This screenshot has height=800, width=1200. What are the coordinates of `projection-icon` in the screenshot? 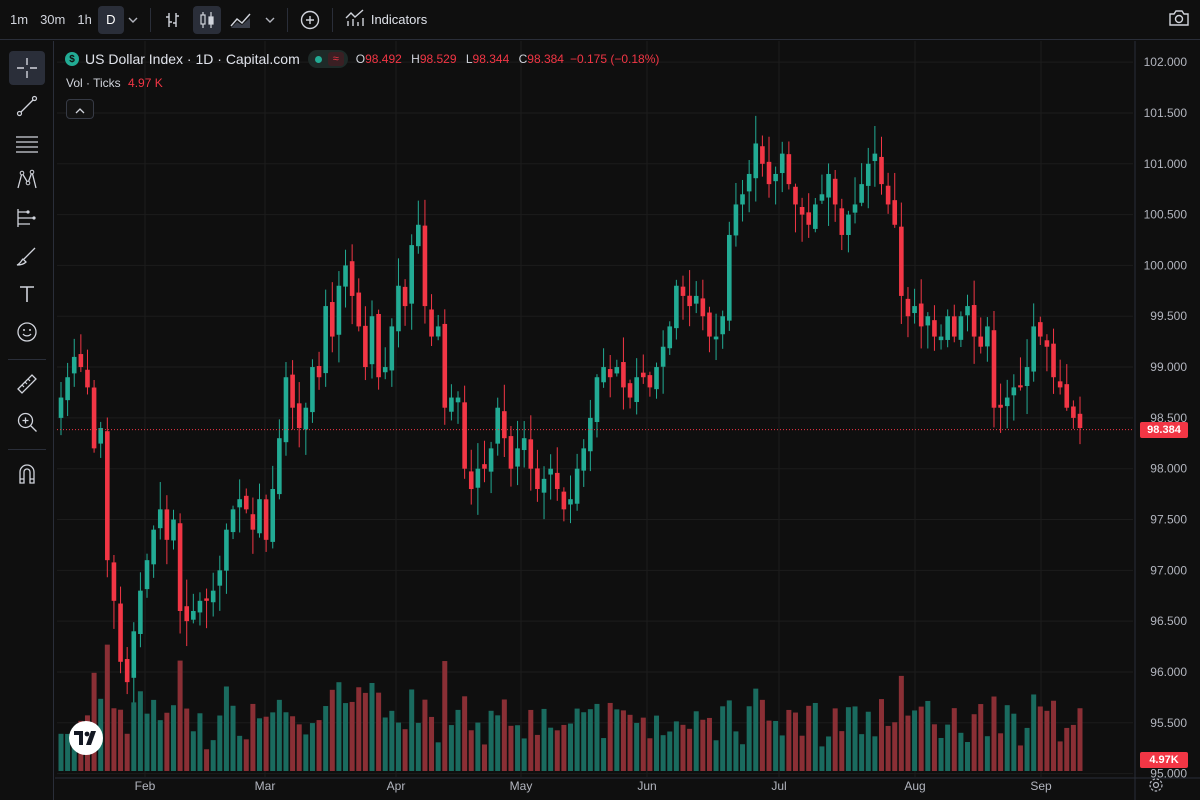 It's located at (27, 218).